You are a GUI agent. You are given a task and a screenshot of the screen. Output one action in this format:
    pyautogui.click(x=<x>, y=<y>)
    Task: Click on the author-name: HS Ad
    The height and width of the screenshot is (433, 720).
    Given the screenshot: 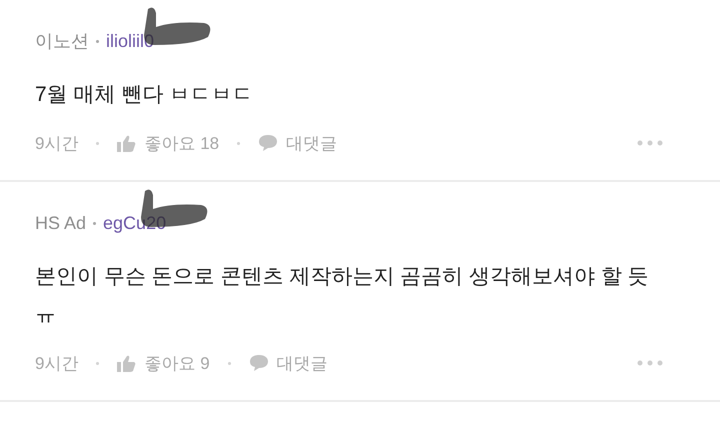 What is the action you would take?
    pyautogui.click(x=60, y=223)
    